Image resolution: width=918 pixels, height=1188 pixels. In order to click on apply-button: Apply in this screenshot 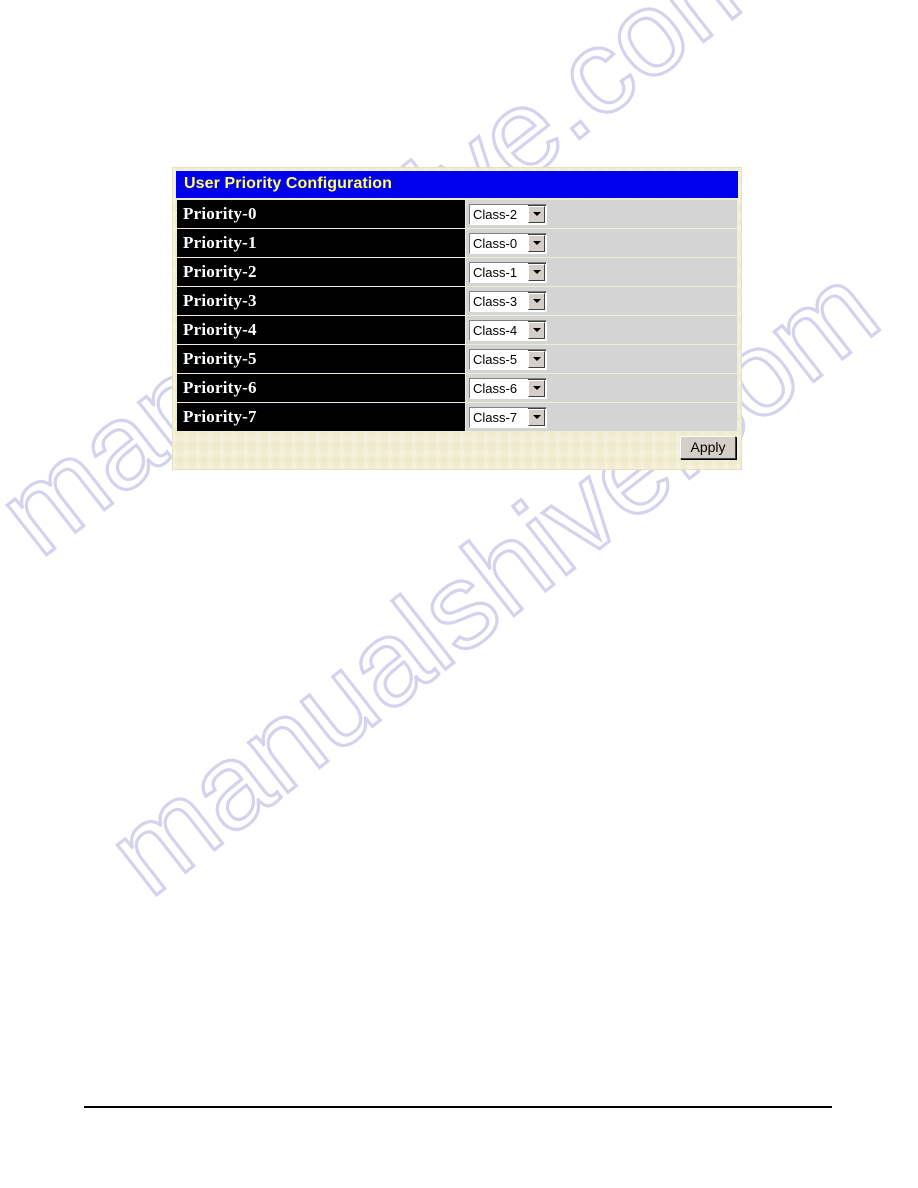, I will do `click(708, 447)`.